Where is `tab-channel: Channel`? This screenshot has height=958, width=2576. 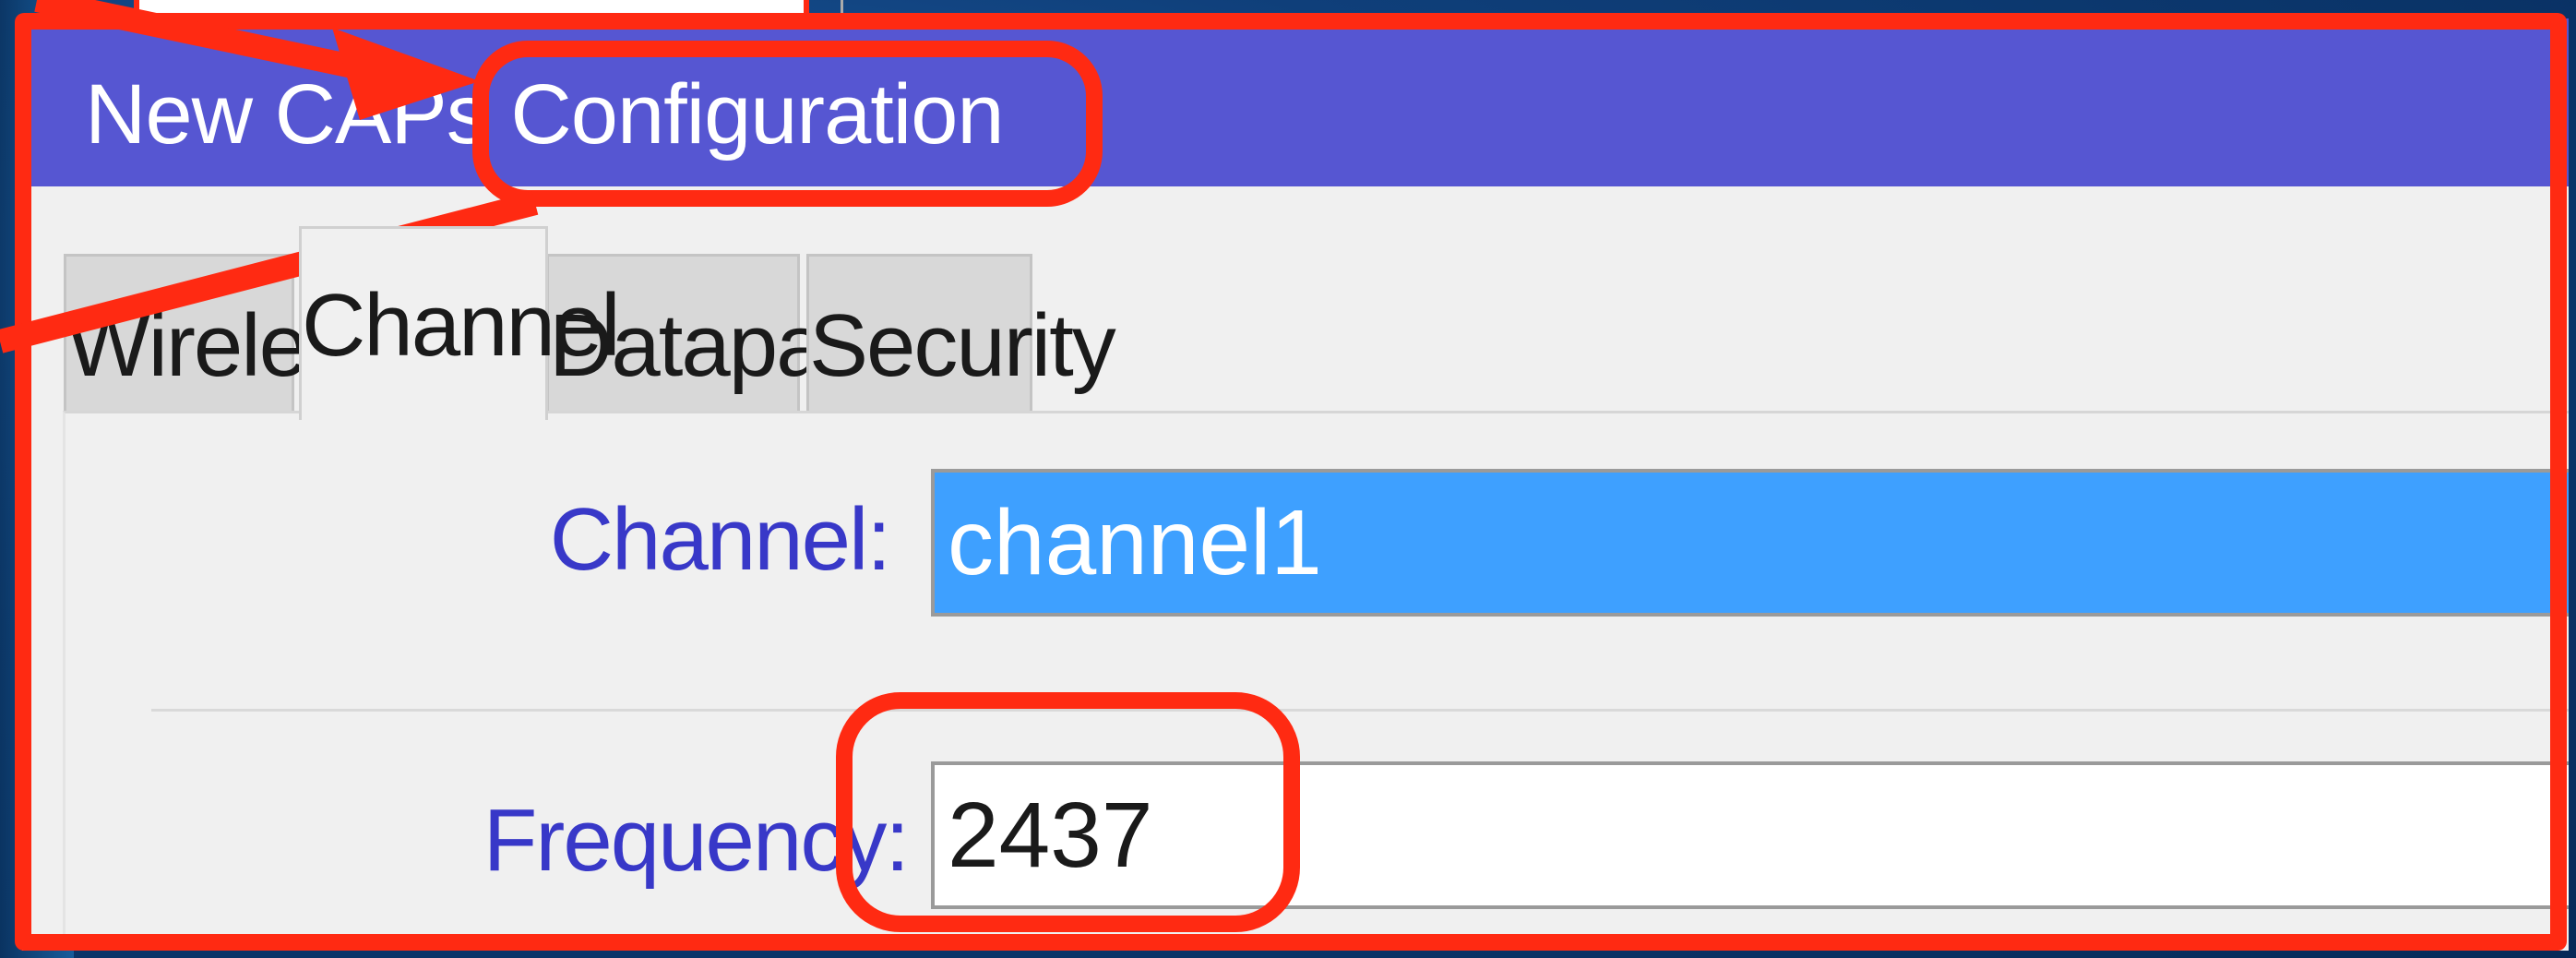
tab-channel: Channel is located at coordinates (460, 323).